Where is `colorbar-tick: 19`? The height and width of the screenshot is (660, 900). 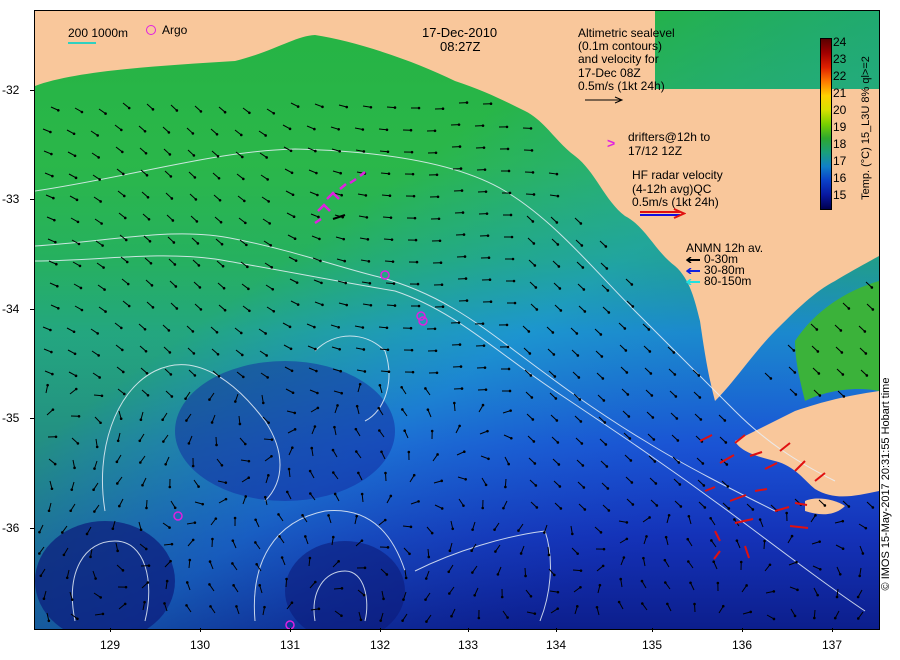 colorbar-tick: 19 is located at coordinates (840, 127).